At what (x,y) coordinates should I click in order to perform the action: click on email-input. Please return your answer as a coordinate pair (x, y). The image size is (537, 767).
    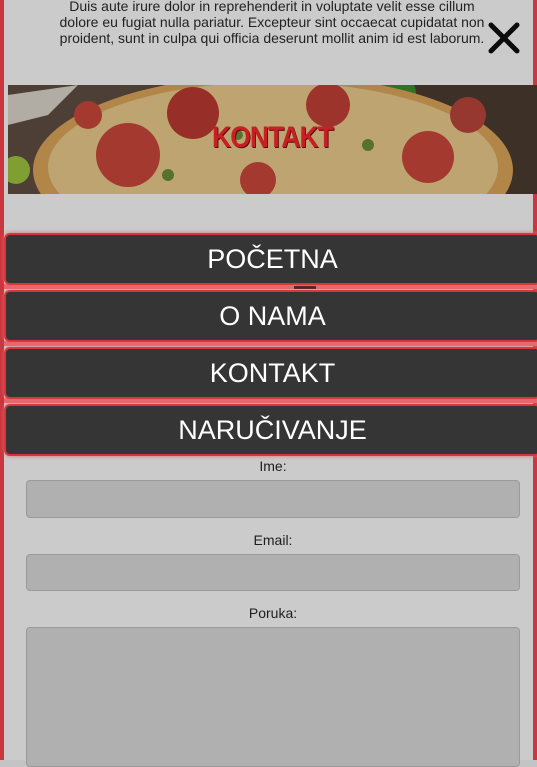
    Looking at the image, I should click on (273, 572).